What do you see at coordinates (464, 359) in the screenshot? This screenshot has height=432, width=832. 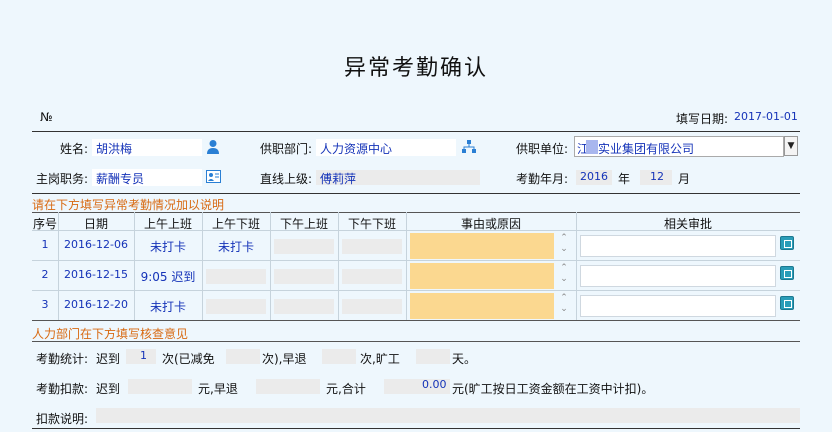 I see `stats-days-text: 天。` at bounding box center [464, 359].